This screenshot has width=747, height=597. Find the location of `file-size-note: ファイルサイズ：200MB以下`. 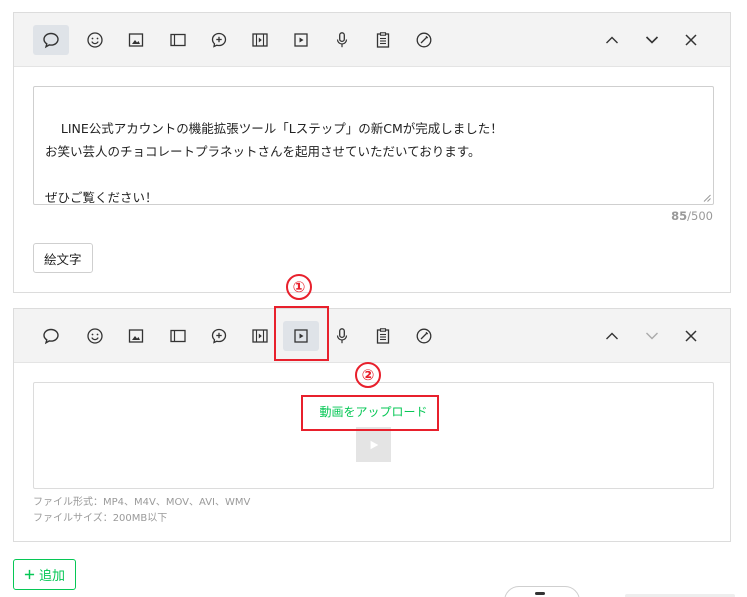

file-size-note: ファイルサイズ：200MB以下 is located at coordinates (100, 518).